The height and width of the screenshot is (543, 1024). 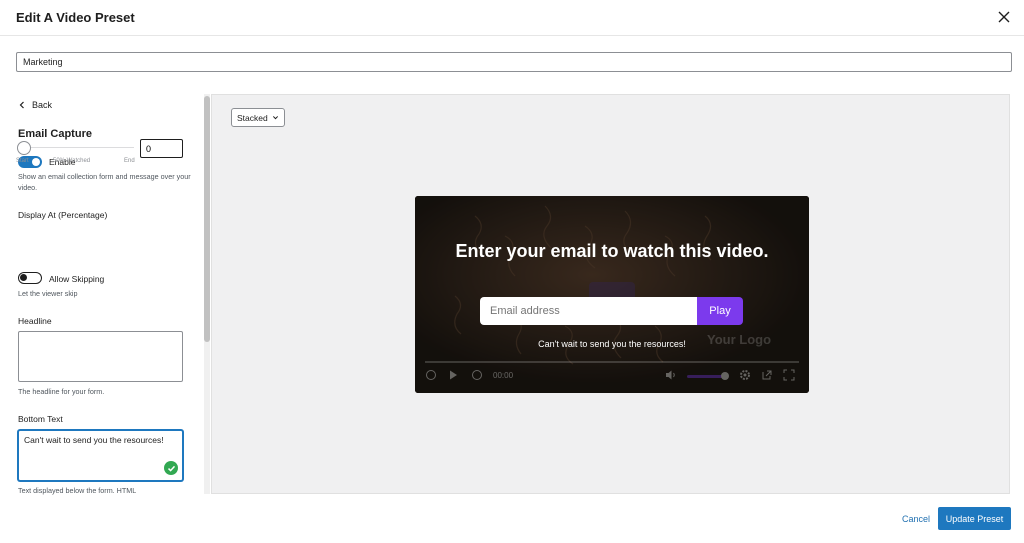 I want to click on play-icon, so click(x=453, y=375).